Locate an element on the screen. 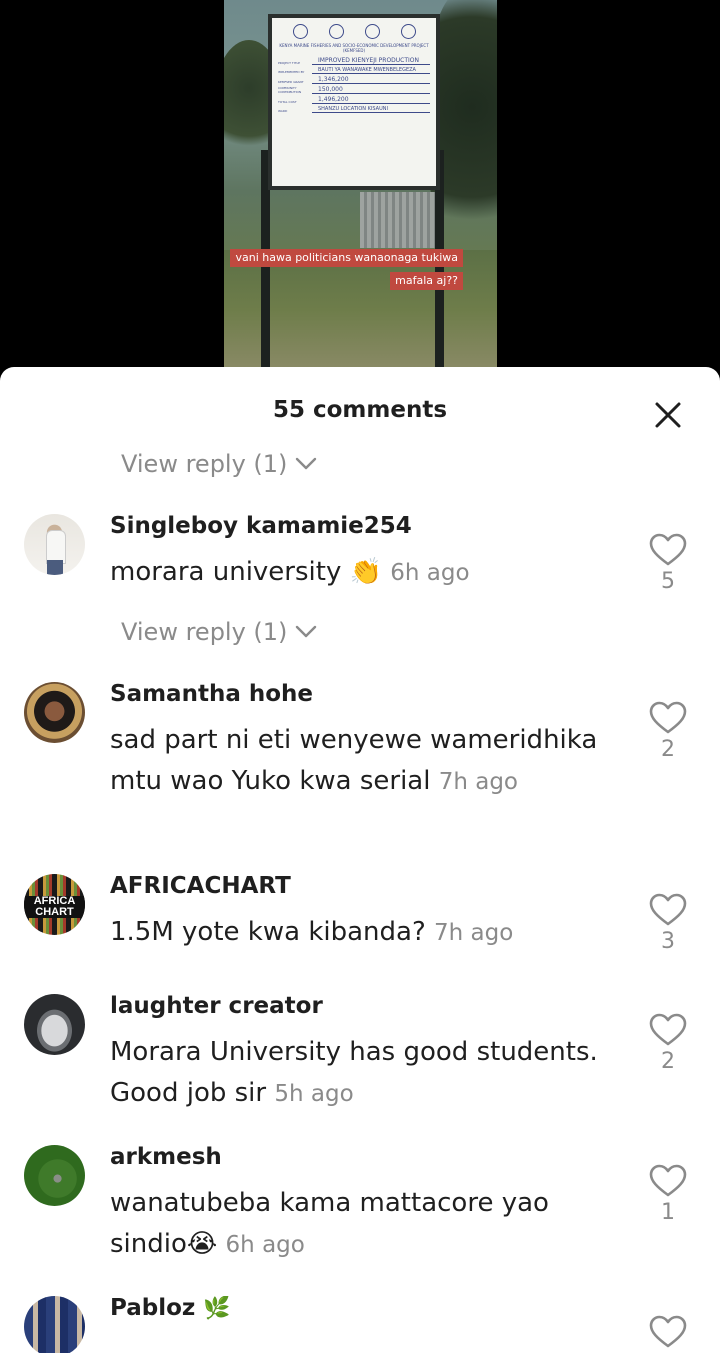  signboard-value: IMPROVED KIENYEJI PRODUCTION is located at coordinates (371, 61).